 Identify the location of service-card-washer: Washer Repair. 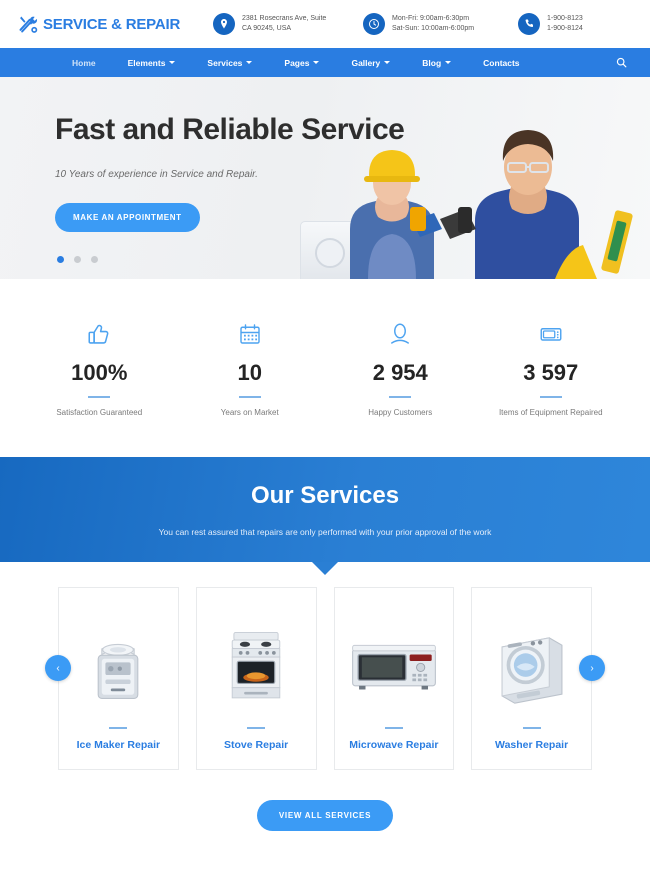
(531, 678).